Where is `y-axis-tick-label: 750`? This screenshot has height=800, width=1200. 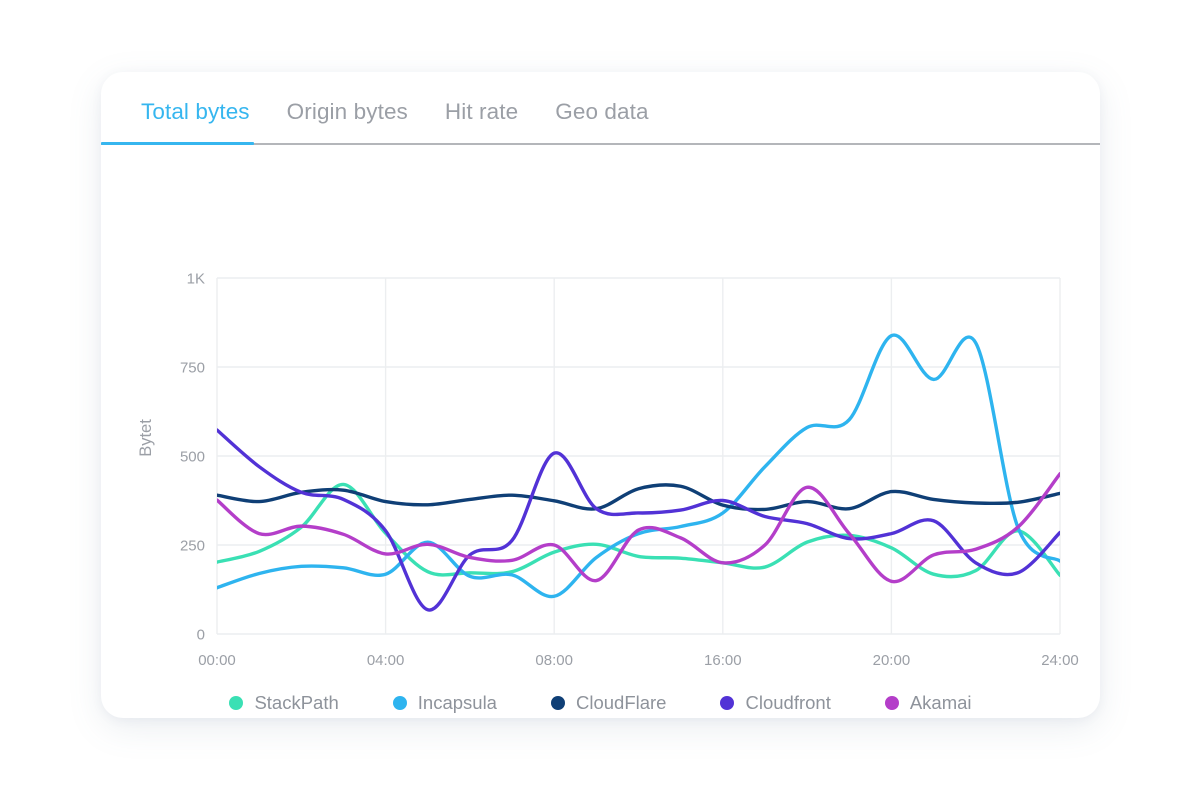
y-axis-tick-label: 750 is located at coordinates (192, 368).